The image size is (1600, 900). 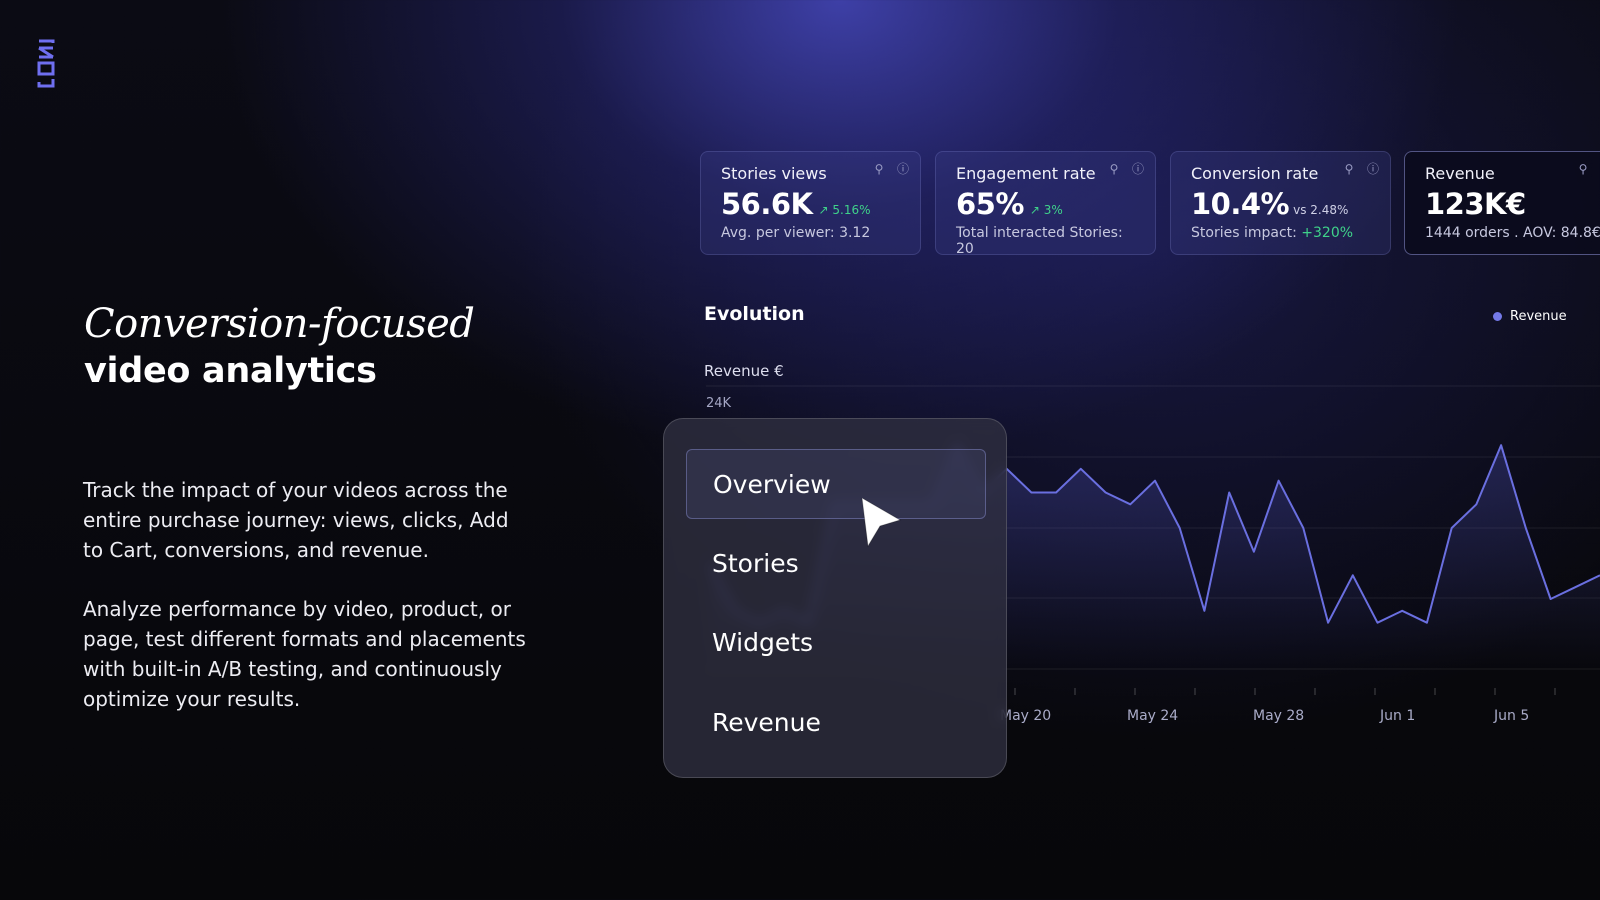 I want to click on menu-item-revenue: Revenue, so click(x=836, y=723).